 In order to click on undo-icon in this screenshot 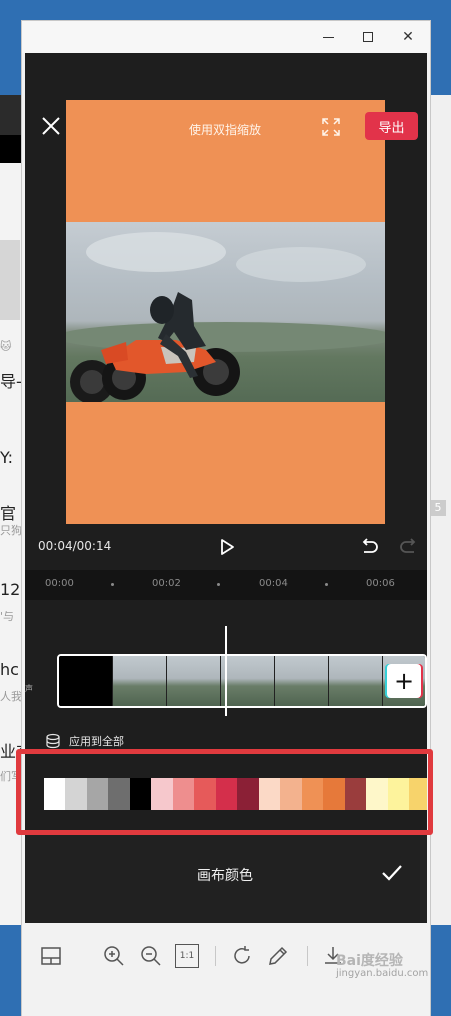, I will do `click(369, 547)`.